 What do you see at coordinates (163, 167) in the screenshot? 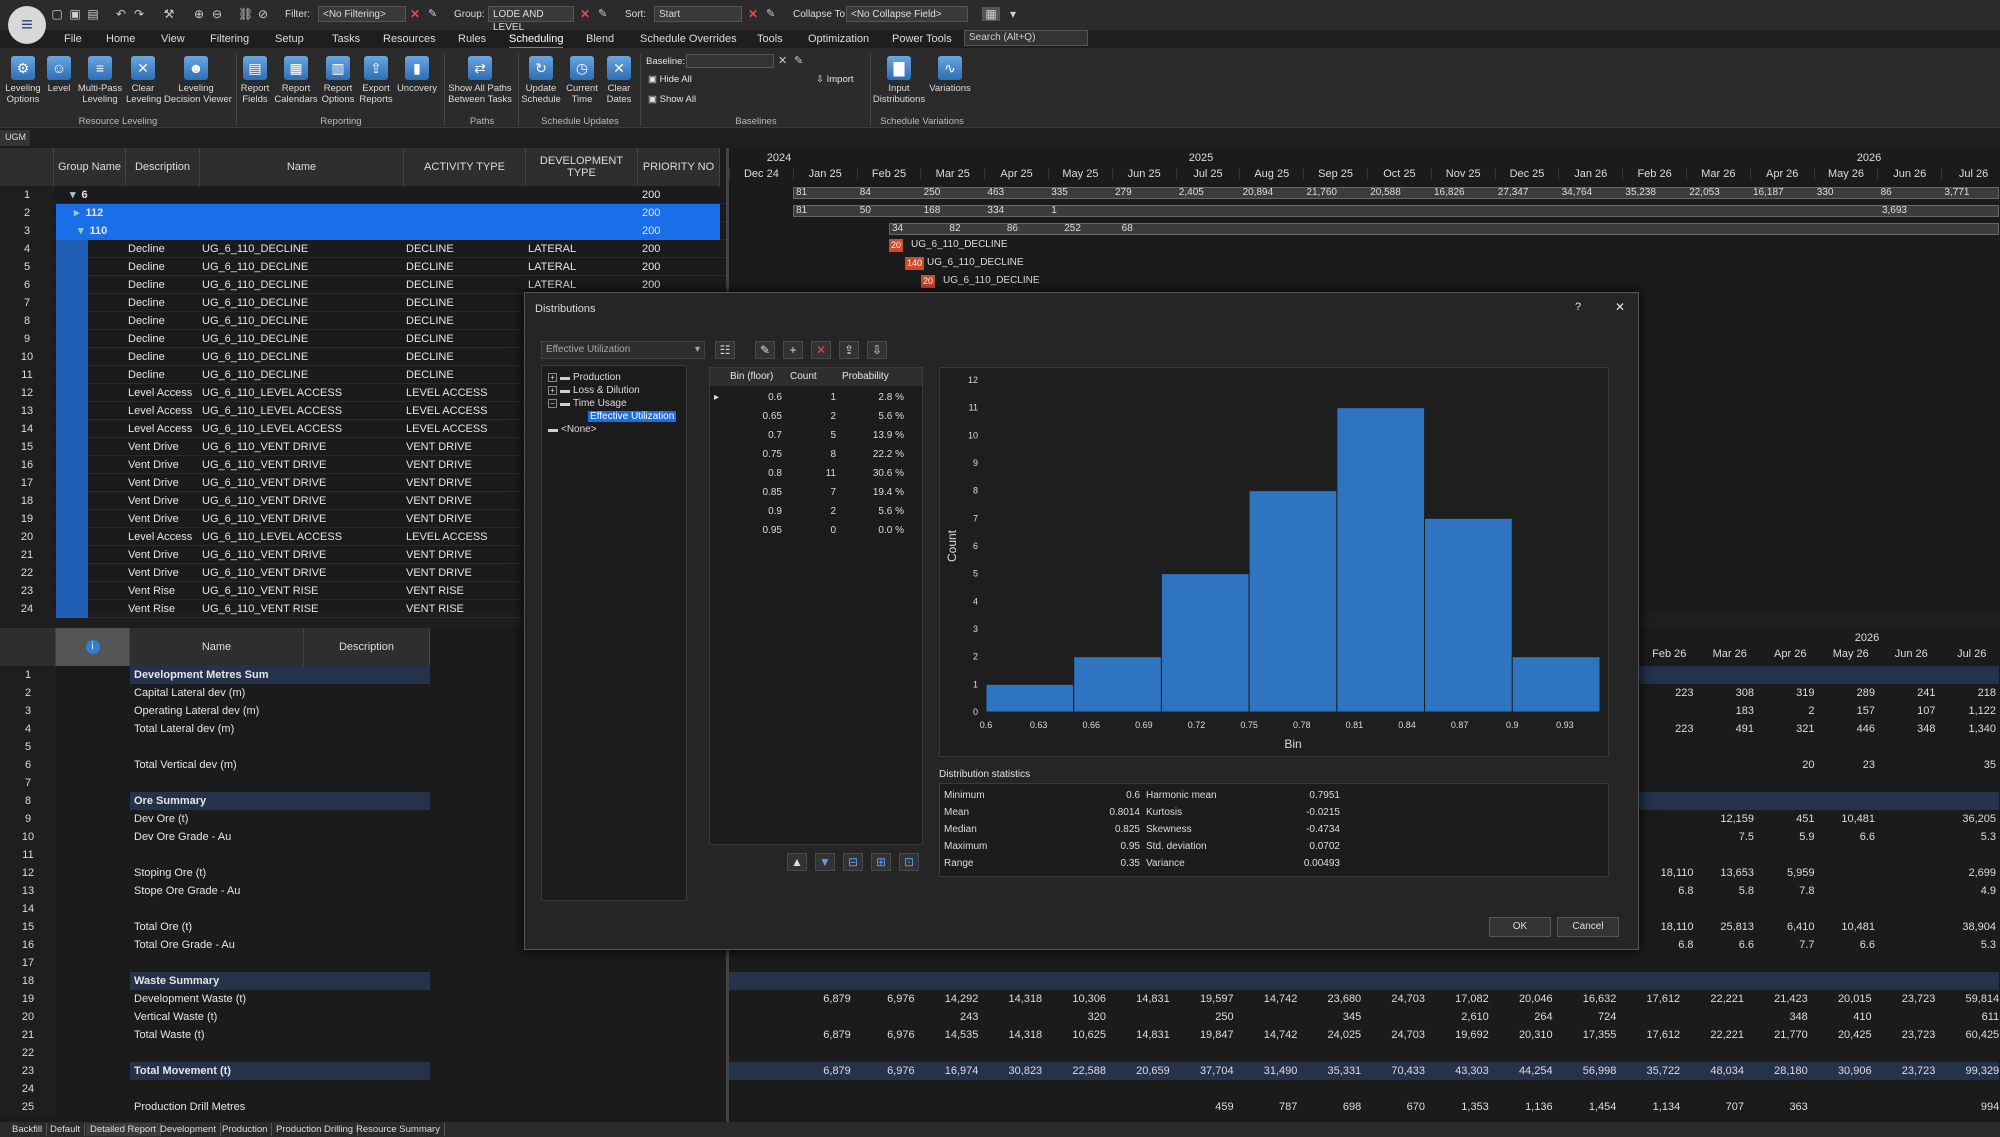
I see `header-description: Description` at bounding box center [163, 167].